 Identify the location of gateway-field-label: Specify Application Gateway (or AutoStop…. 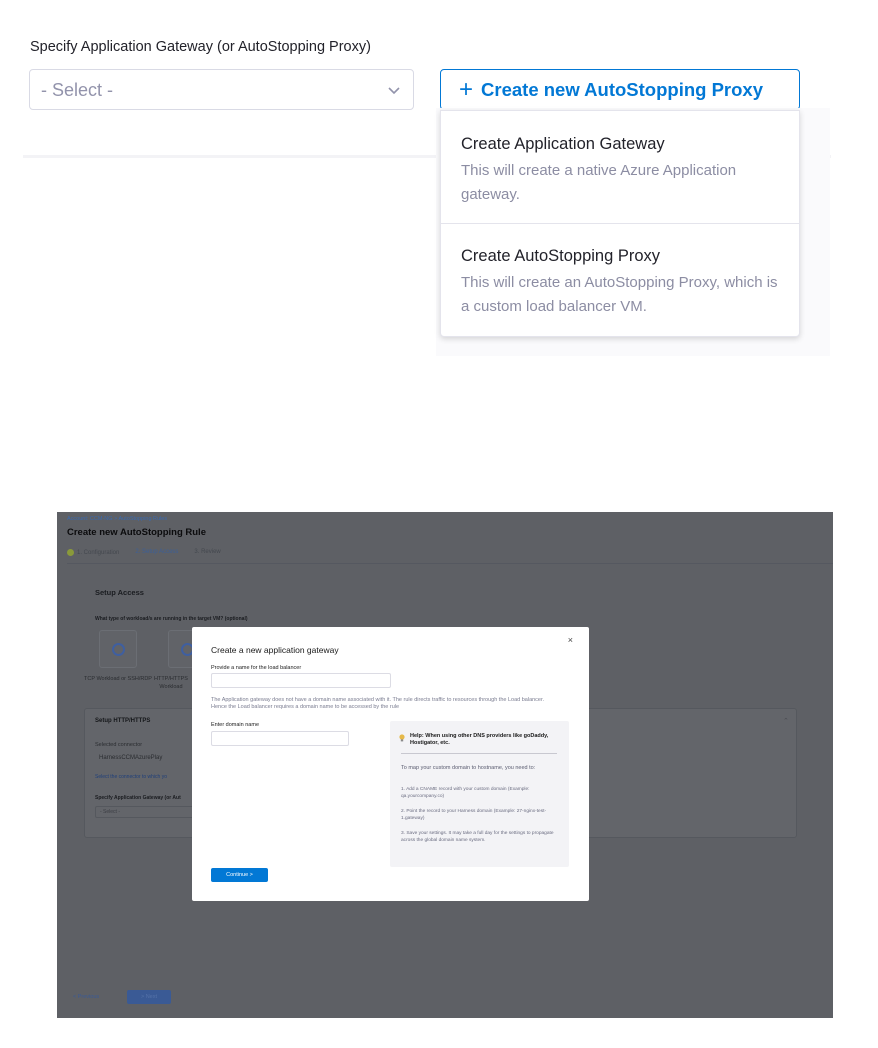
(200, 47).